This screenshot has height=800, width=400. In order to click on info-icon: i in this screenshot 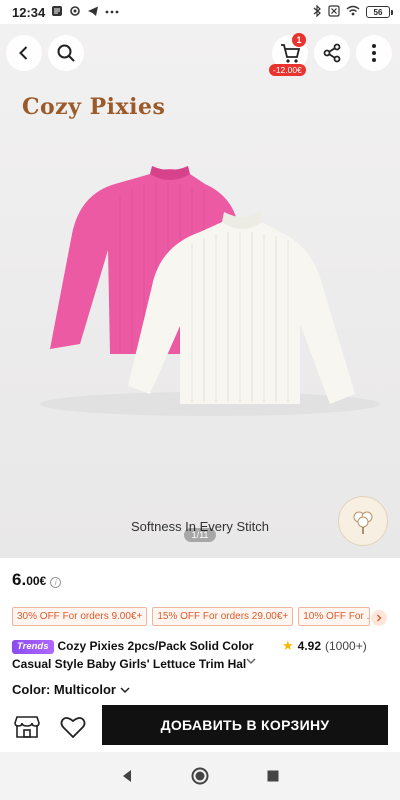, I will do `click(56, 582)`.